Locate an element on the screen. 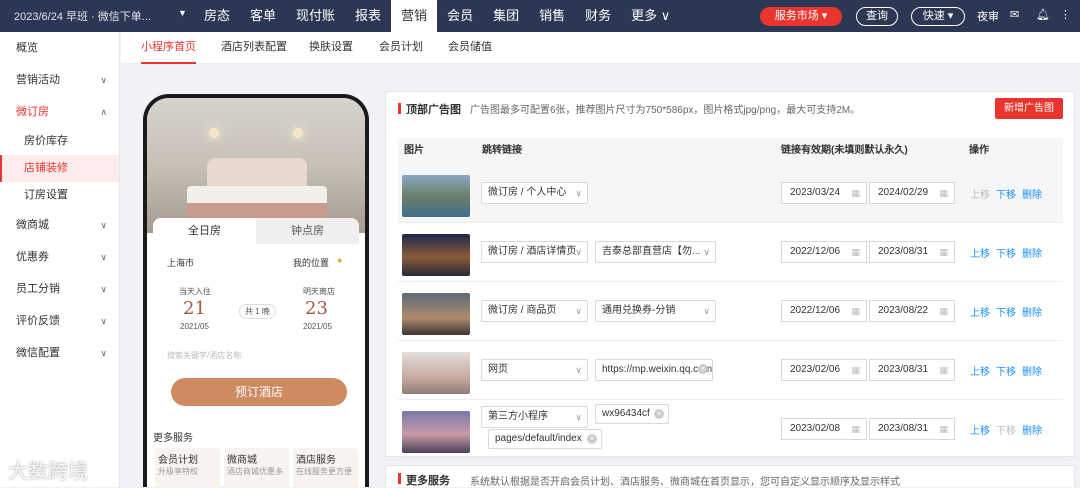  path-input: pages/default/index × is located at coordinates (545, 439).